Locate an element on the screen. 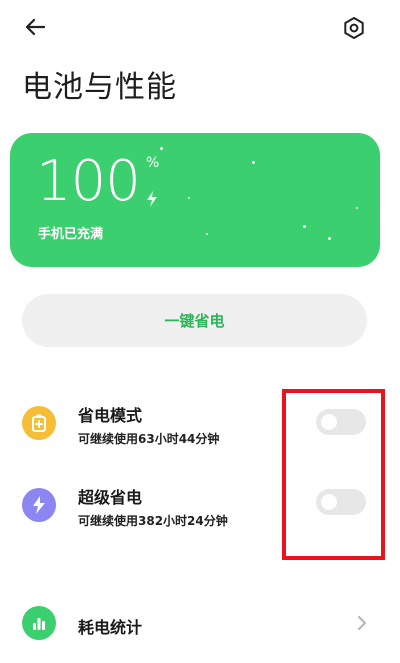 This screenshot has width=400, height=663. battery-percentage: 100 is located at coordinates (88, 181).